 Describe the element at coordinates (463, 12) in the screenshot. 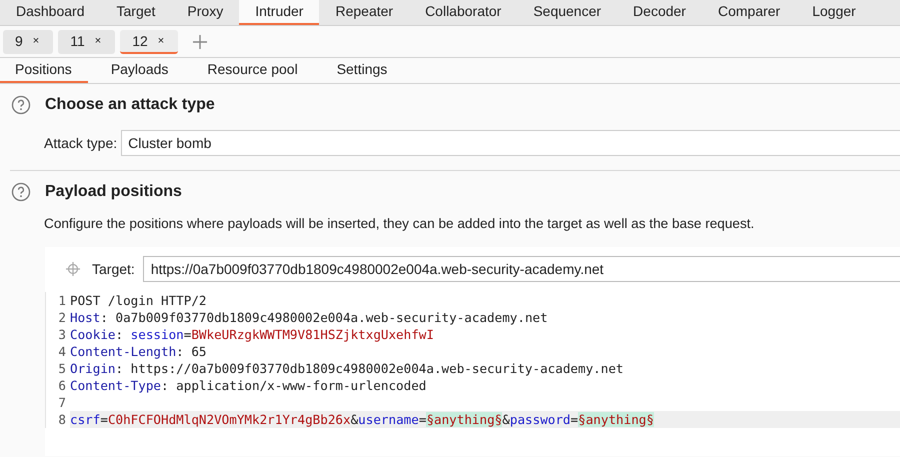

I see `main-tab: Collaborator` at that location.